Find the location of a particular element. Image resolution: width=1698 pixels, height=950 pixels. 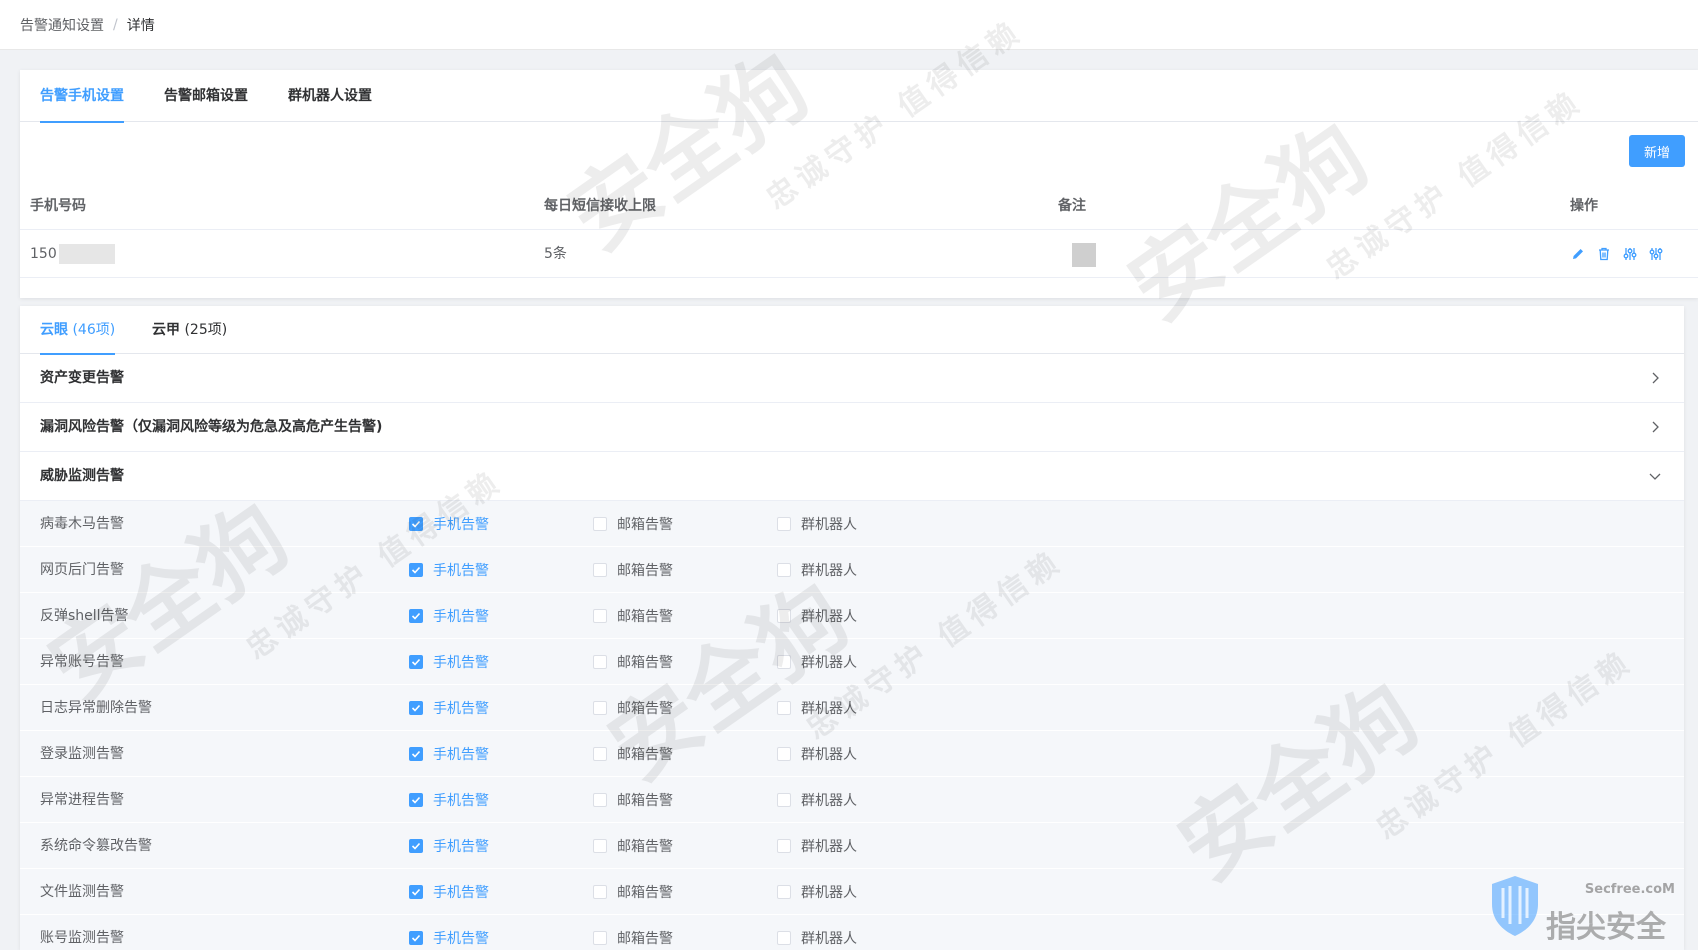

tab-yunjia-count: (25项) is located at coordinates (206, 330).